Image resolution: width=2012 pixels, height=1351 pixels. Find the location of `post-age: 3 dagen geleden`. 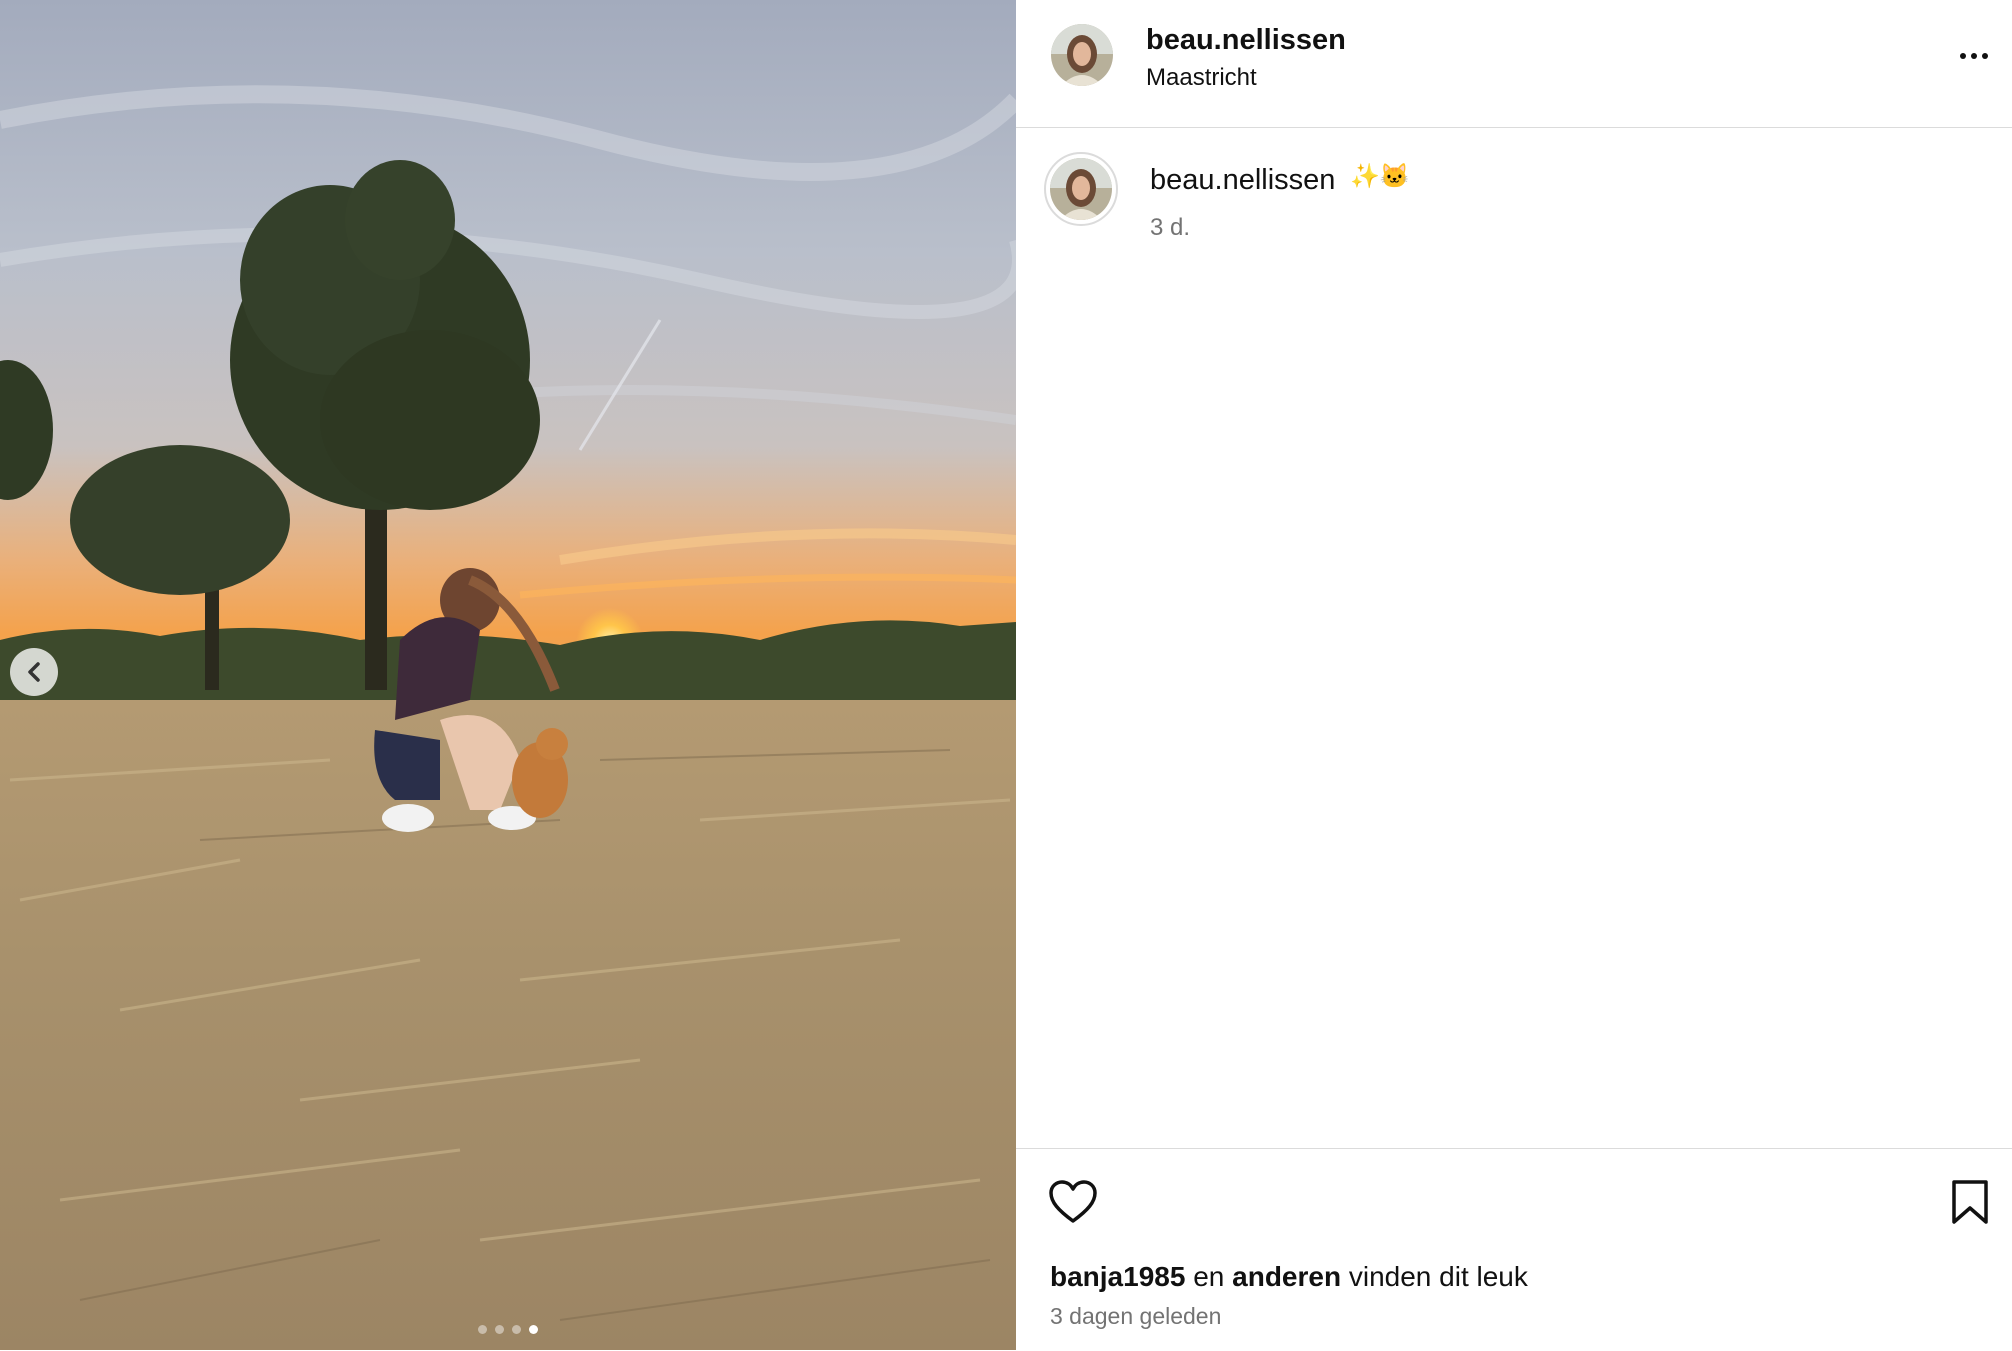

post-age: 3 dagen geleden is located at coordinates (1135, 1316).